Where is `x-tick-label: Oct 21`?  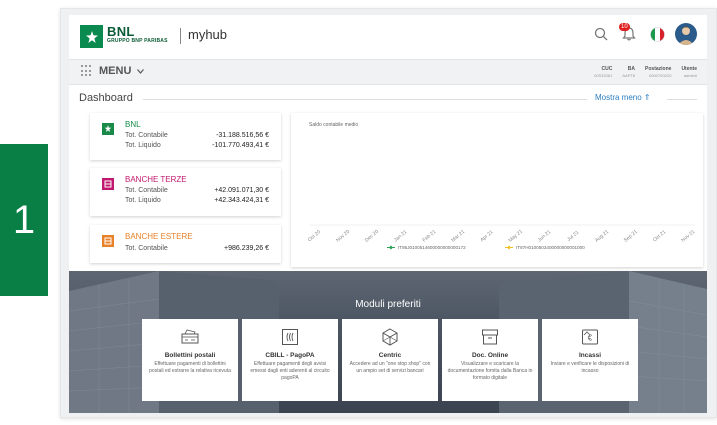 x-tick-label: Oct 21 is located at coordinates (659, 236).